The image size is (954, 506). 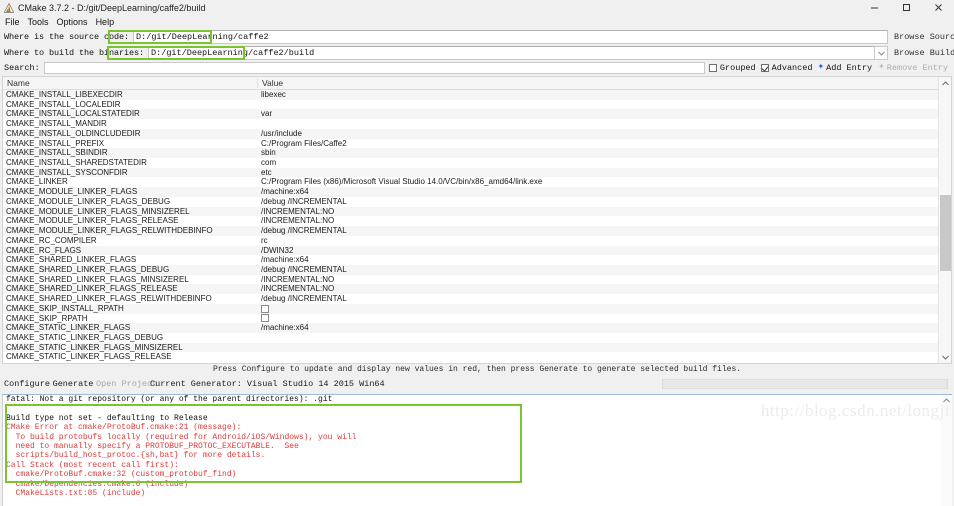 What do you see at coordinates (945, 357) in the screenshot?
I see `scroll-down-icon` at bounding box center [945, 357].